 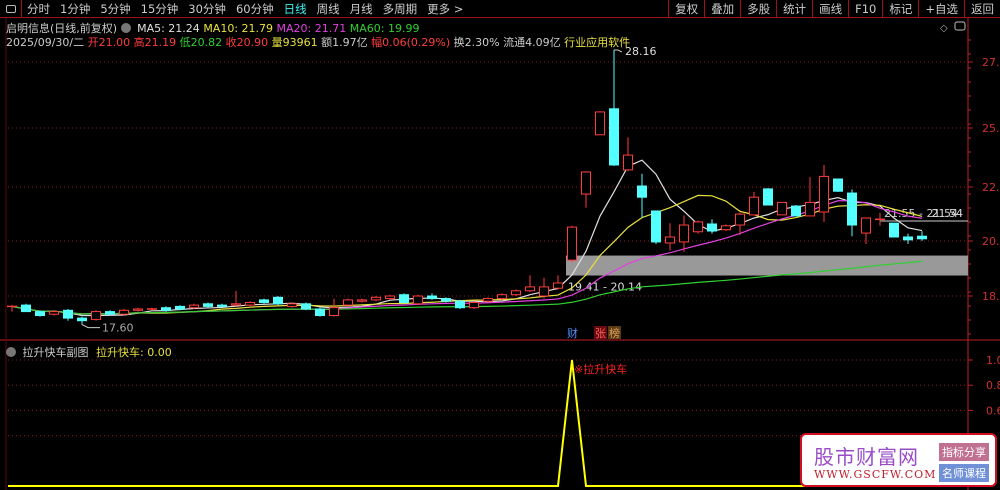 I want to click on toolbar-button: 统计, so click(x=794, y=9).